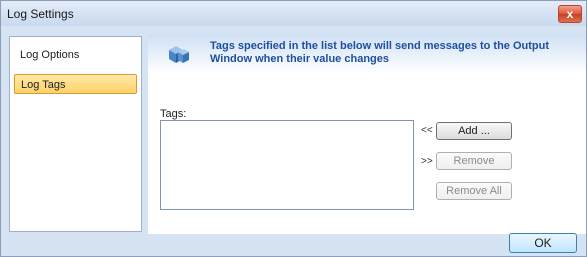  Describe the element at coordinates (293, 13) in the screenshot. I see `title-bar: Log Settings x` at that location.